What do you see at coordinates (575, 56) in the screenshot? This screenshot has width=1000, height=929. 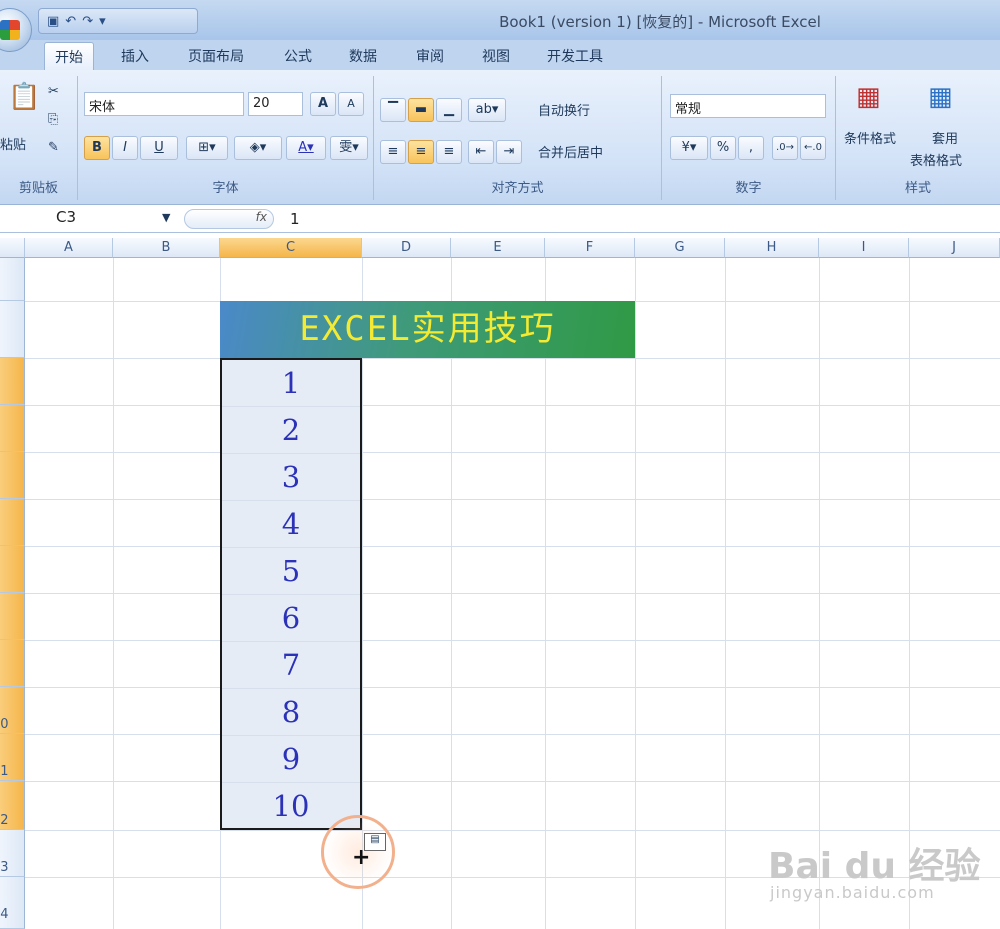 I see `tab-developer: 开发工具` at bounding box center [575, 56].